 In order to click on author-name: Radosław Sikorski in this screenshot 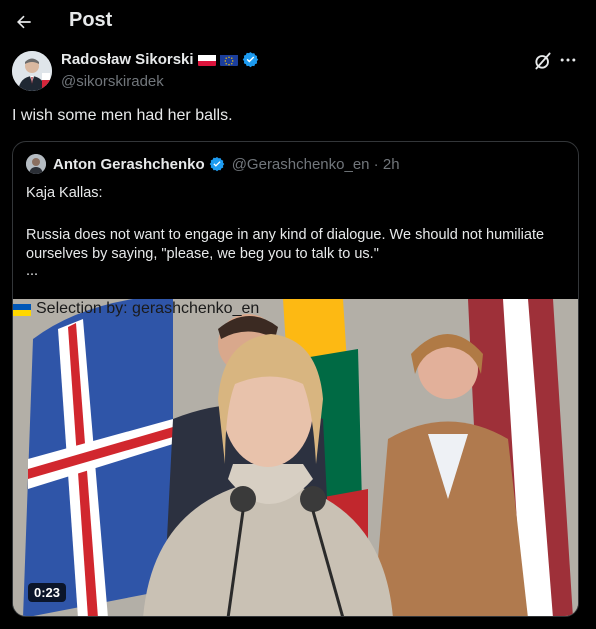, I will do `click(127, 59)`.